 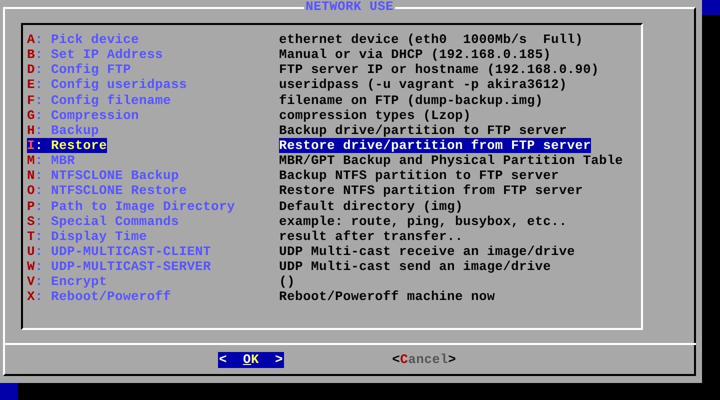 I want to click on menu-item: B: Set IP Address, so click(x=95, y=54).